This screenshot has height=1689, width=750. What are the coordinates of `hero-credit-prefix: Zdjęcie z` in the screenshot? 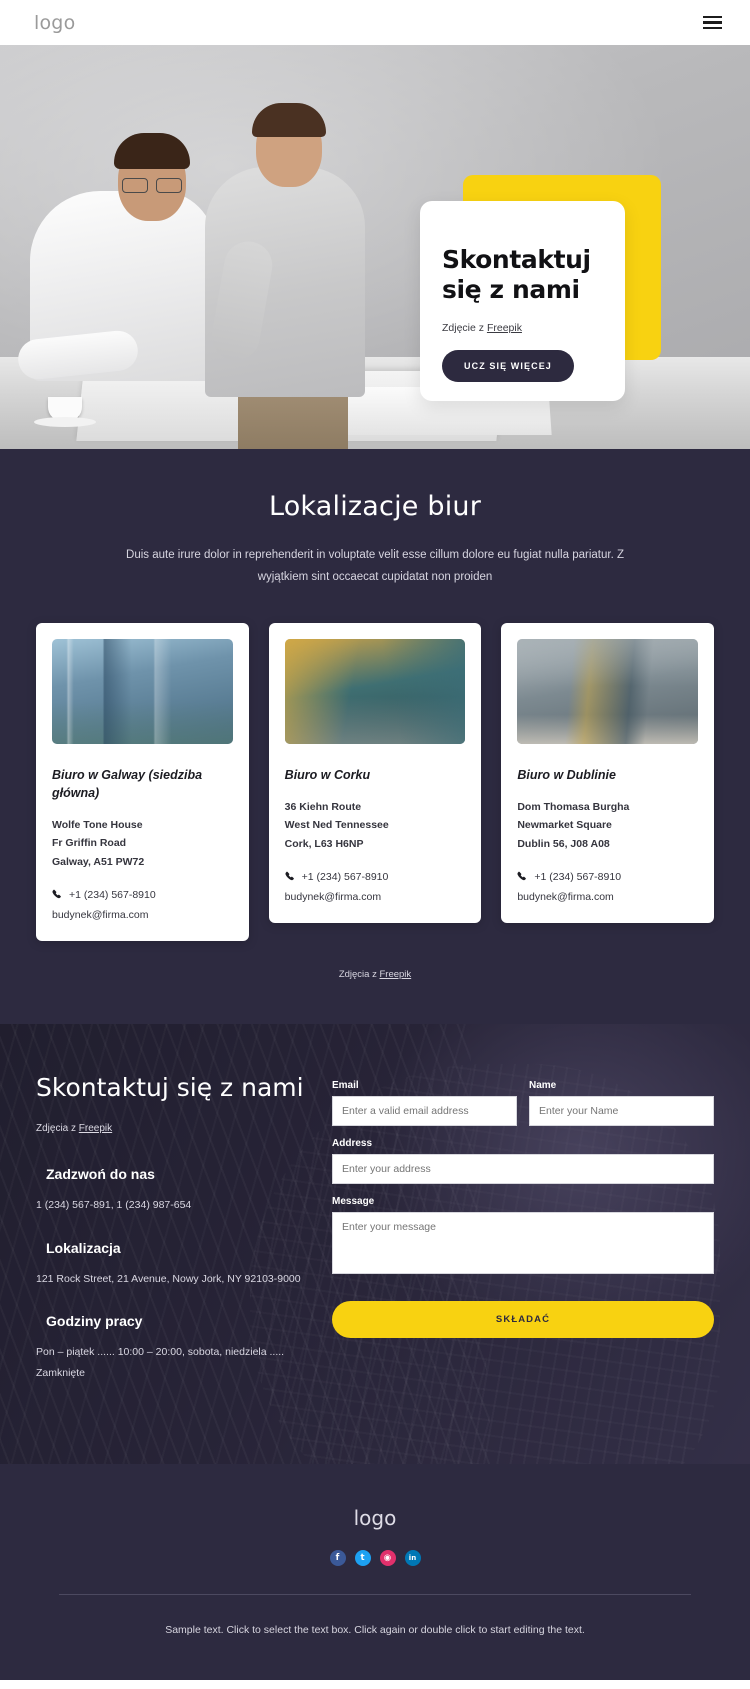 It's located at (464, 328).